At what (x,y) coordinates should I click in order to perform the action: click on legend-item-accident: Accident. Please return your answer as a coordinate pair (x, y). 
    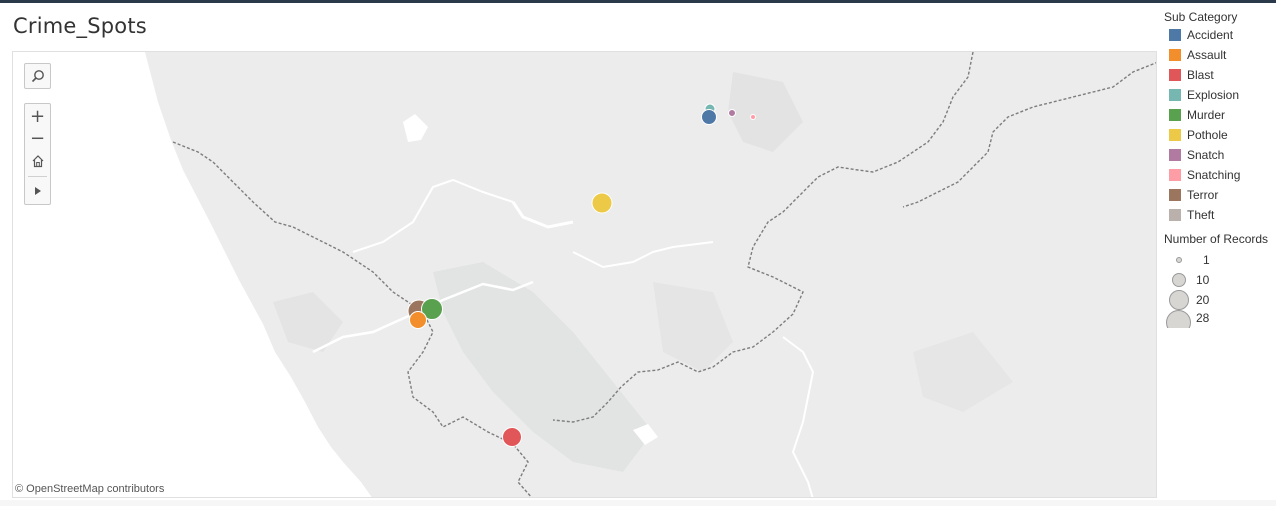
    Looking at the image, I should click on (1220, 35).